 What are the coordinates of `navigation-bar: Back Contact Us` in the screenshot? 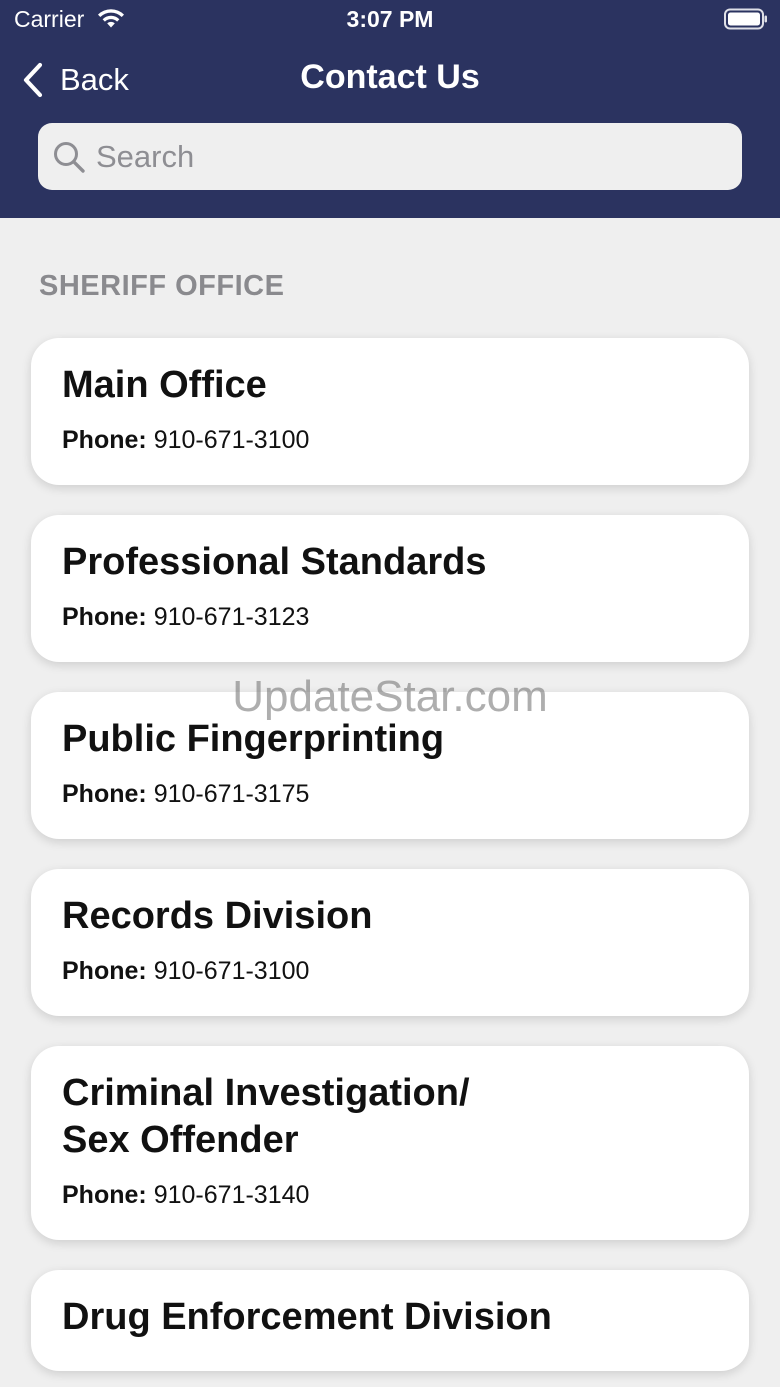 It's located at (390, 80).